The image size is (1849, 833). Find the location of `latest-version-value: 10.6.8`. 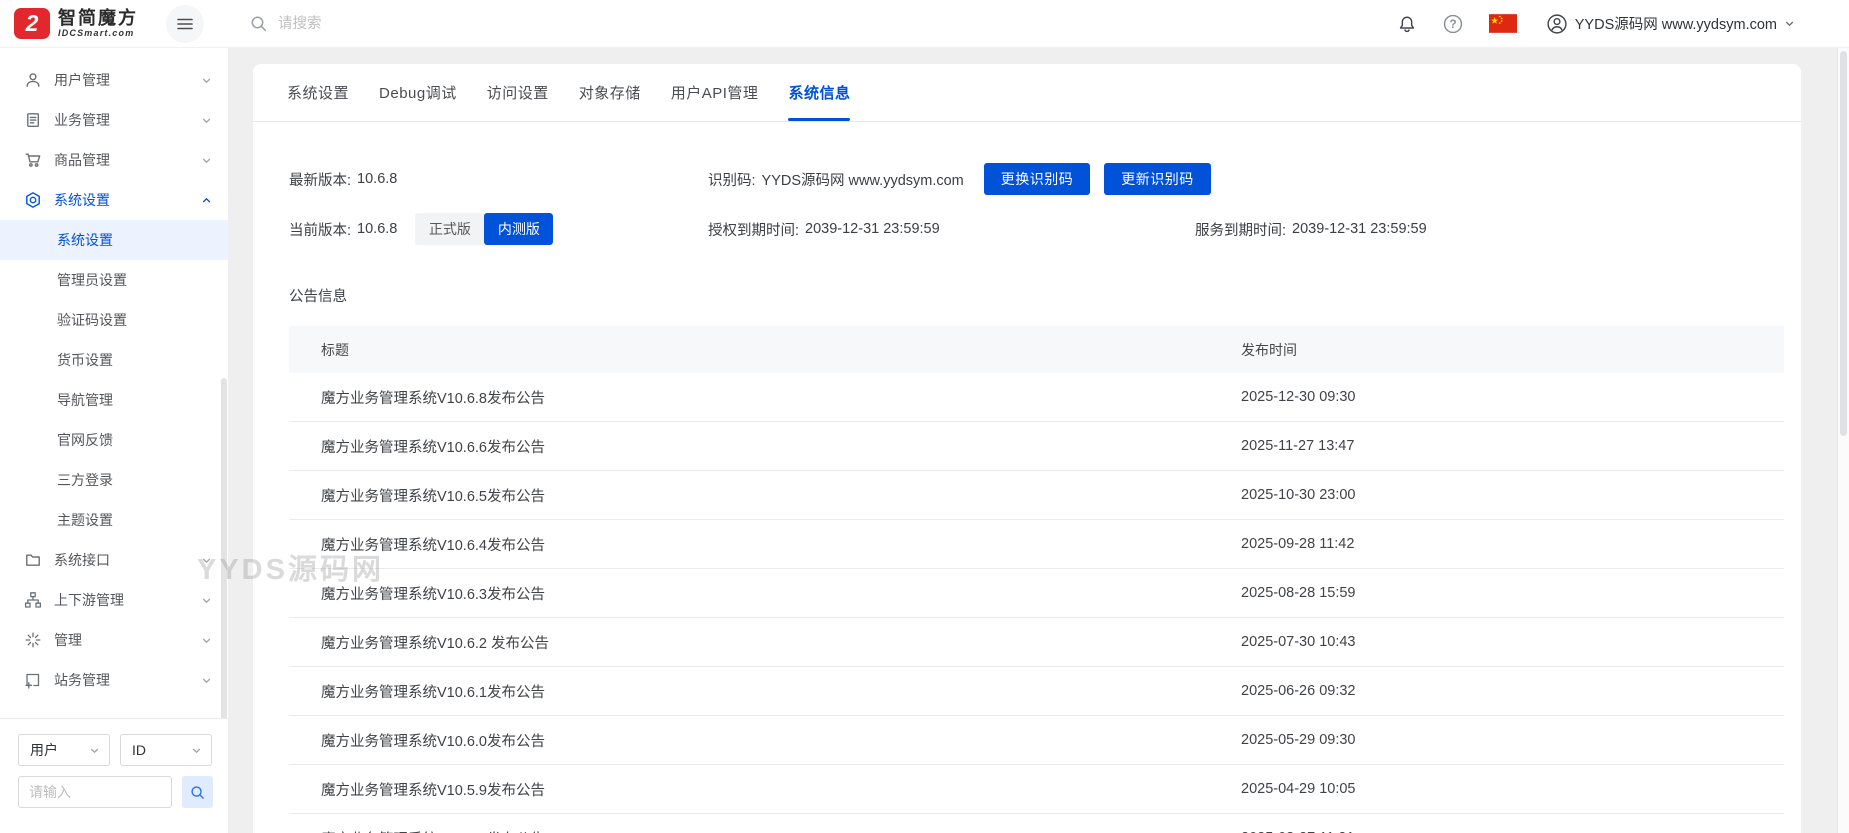

latest-version-value: 10.6.8 is located at coordinates (377, 179).